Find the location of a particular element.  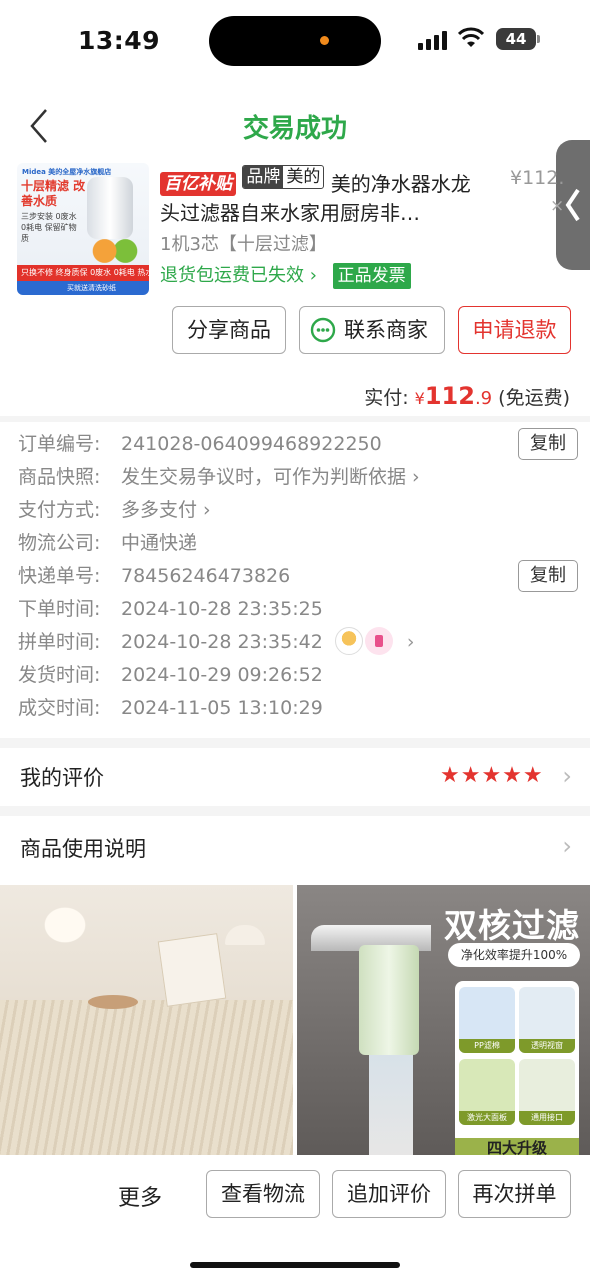

wifi-icon is located at coordinates (471, 37).